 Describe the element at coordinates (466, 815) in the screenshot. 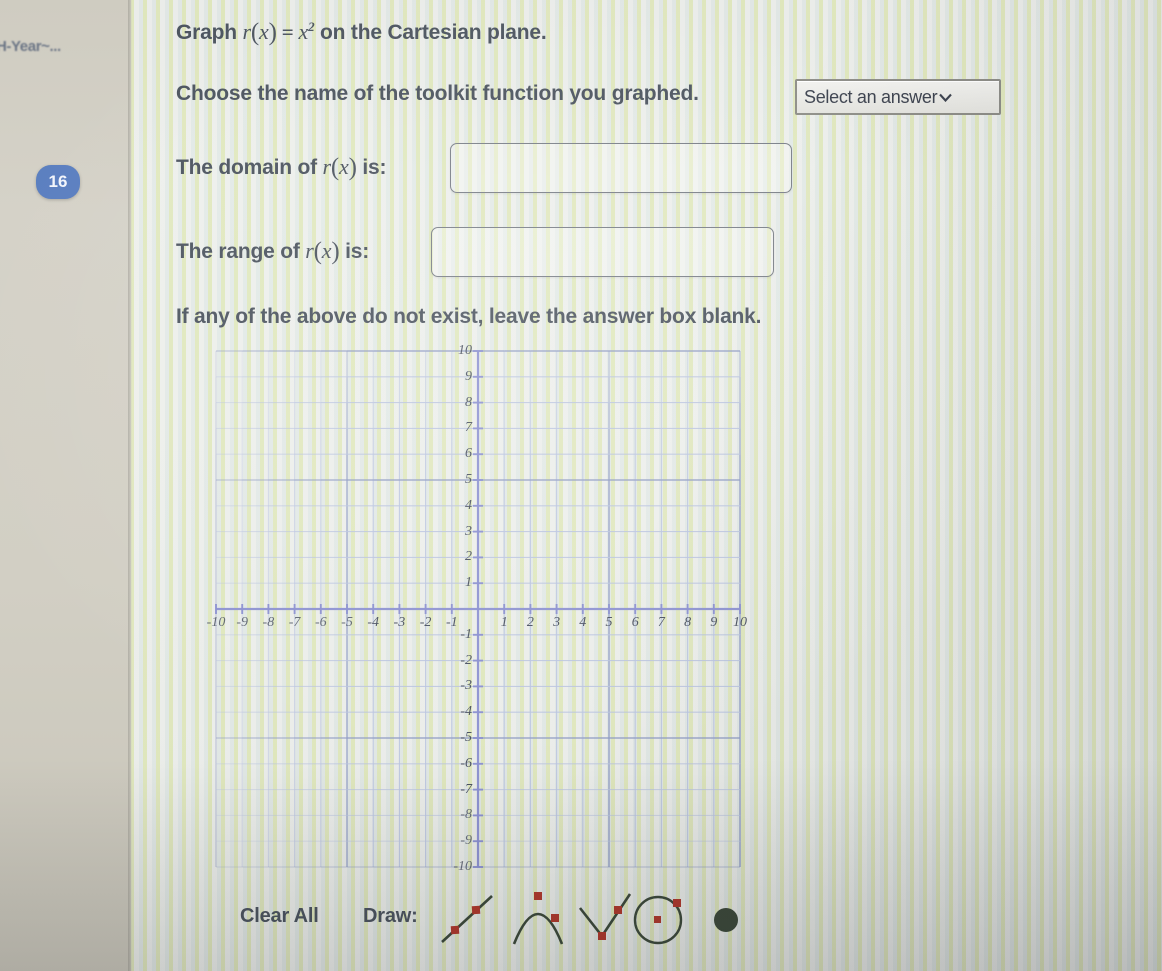

I see `y-tick-label: -8` at that location.